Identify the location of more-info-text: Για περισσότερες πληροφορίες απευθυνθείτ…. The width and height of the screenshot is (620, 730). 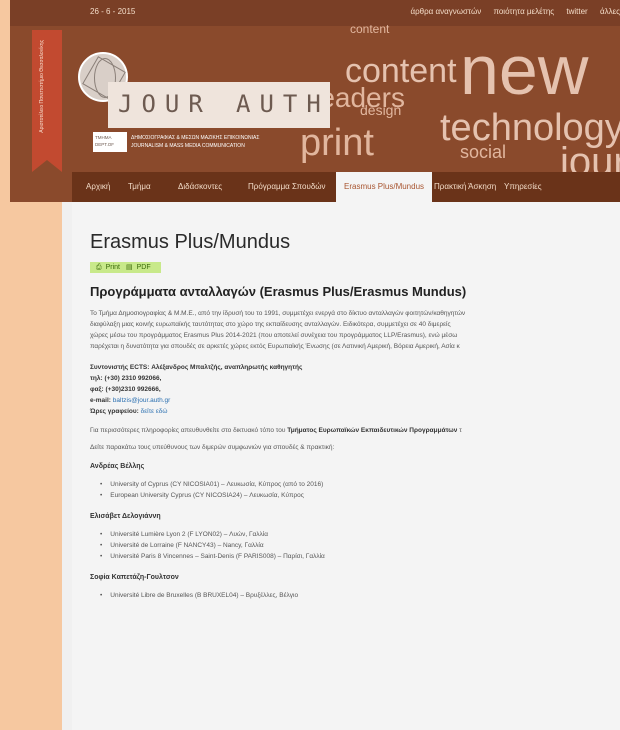
(188, 430).